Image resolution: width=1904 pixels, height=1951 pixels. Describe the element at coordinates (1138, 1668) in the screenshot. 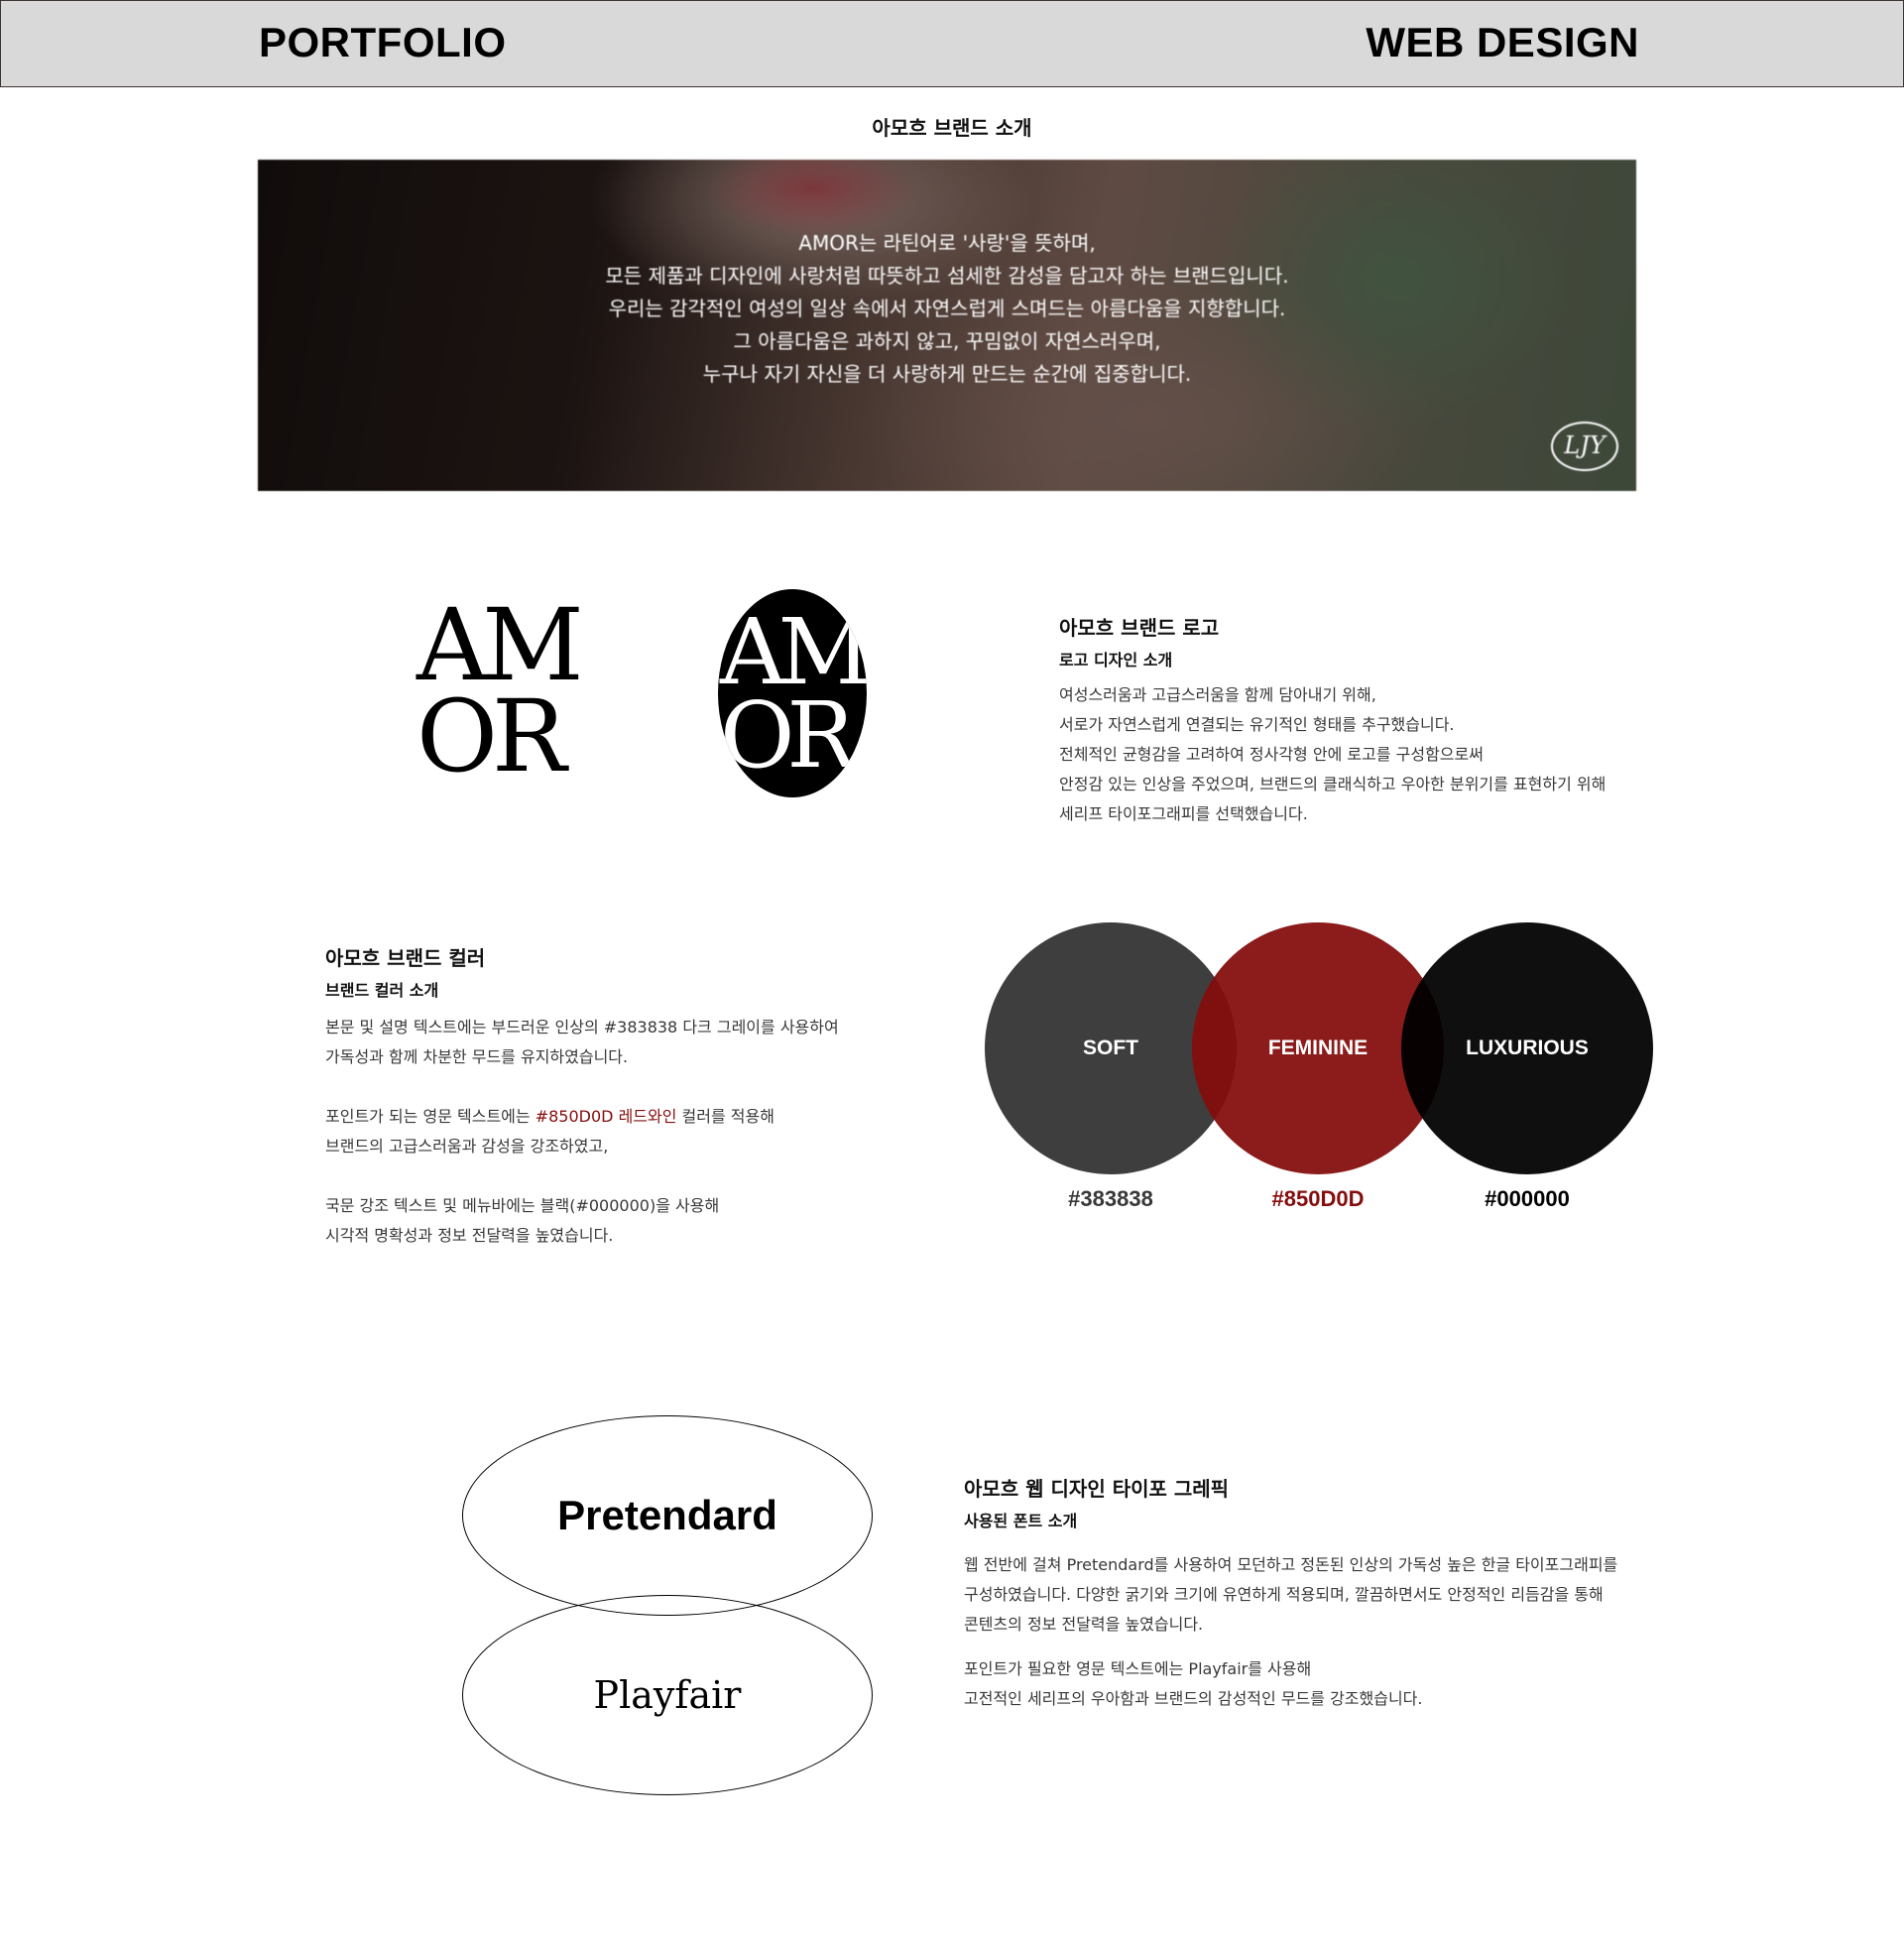

I see `typography-desc-line: 포인트가 필요한 영문 텍스트에는 Playfair를 사용해` at that location.